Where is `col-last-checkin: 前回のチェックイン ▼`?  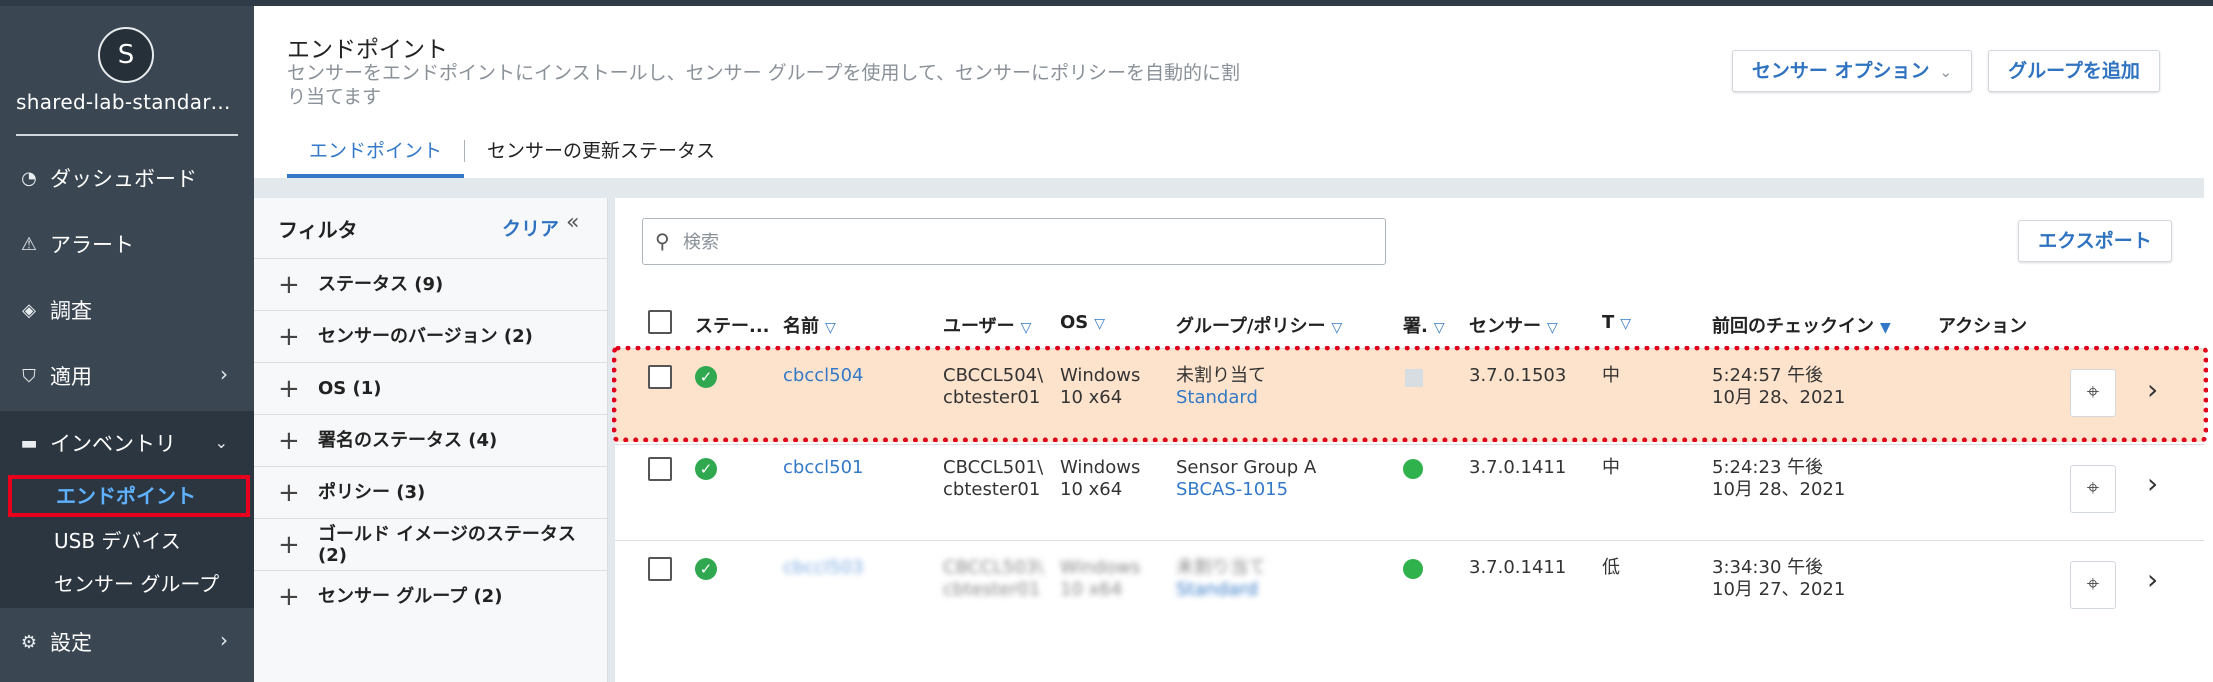
col-last-checkin: 前回のチェックイン ▼ is located at coordinates (1801, 325).